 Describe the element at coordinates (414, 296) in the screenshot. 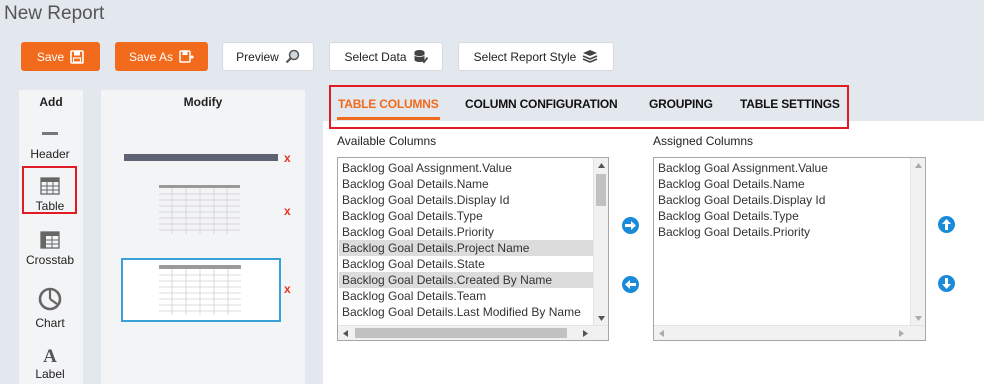

I see `list-item: Backlog Goal Details.Team` at that location.